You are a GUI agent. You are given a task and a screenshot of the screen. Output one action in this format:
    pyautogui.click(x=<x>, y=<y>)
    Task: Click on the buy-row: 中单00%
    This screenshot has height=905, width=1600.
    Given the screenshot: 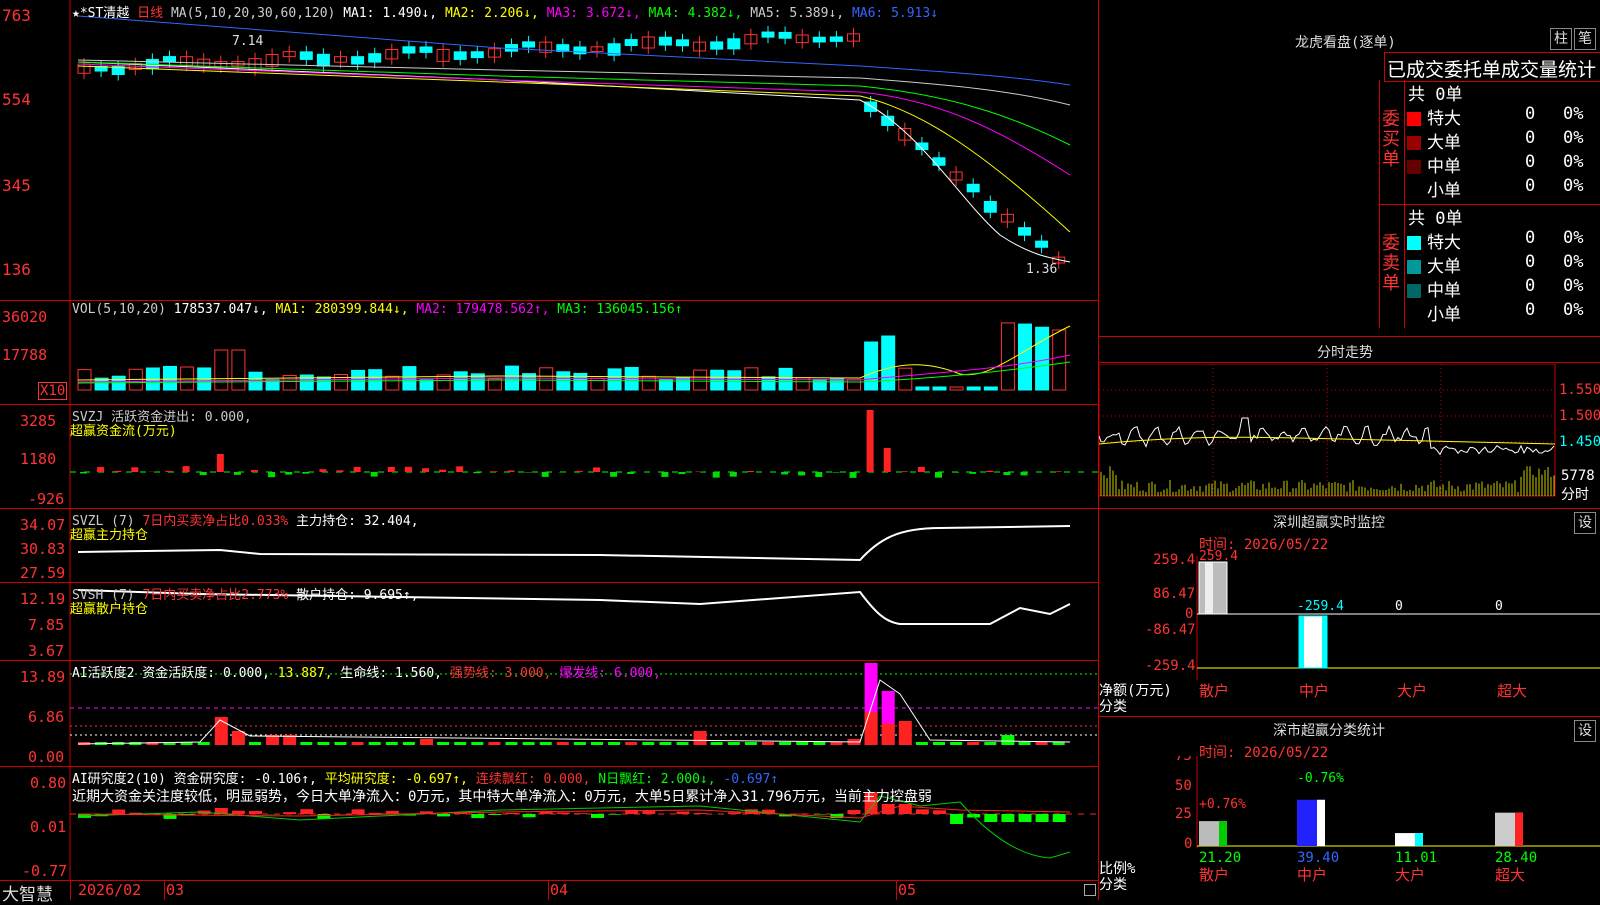 What is the action you would take?
    pyautogui.click(x=1434, y=164)
    